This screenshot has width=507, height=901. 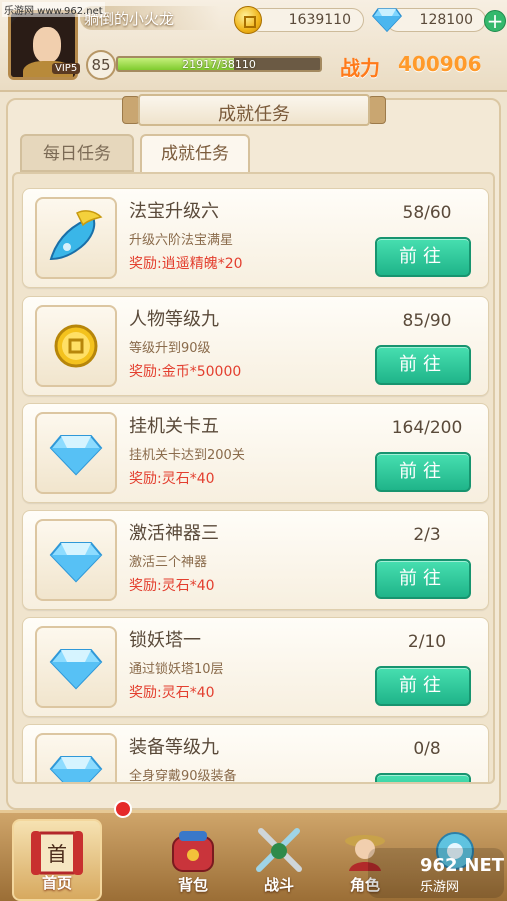 What do you see at coordinates (427, 535) in the screenshot?
I see `task-progress: 2/3` at bounding box center [427, 535].